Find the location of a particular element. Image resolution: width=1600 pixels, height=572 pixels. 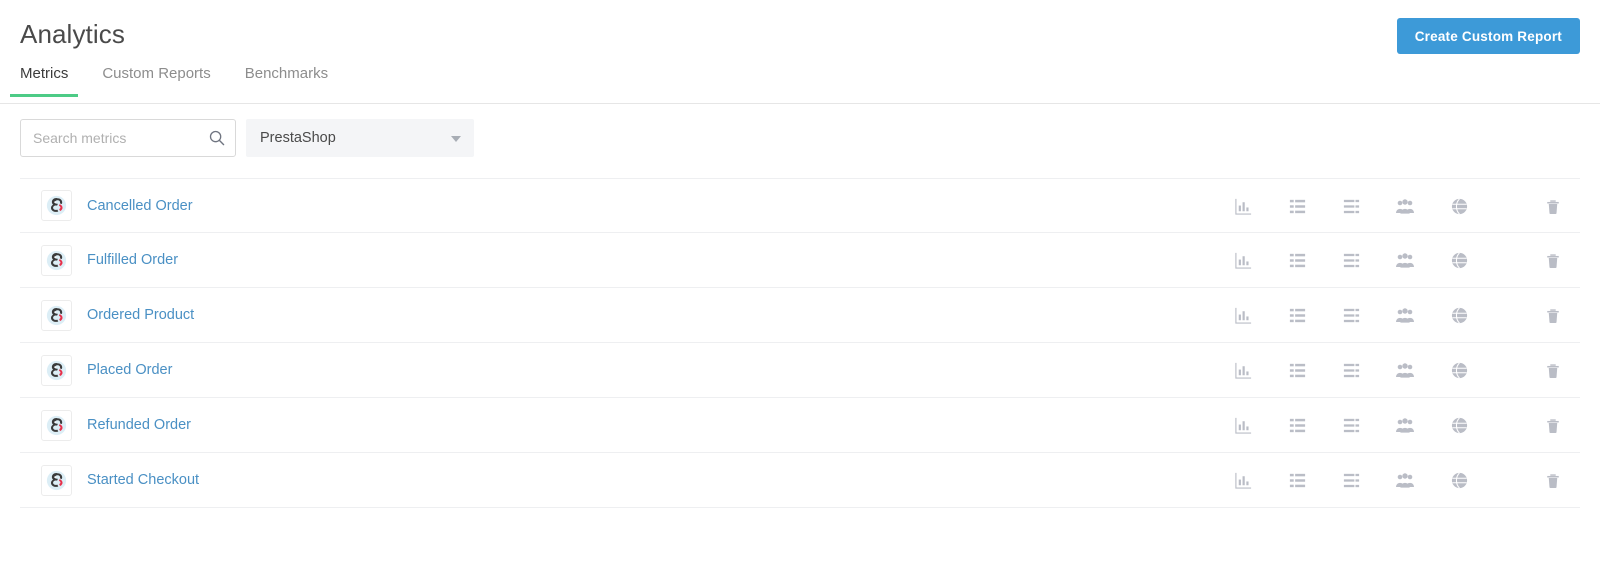

metric-name-link: Ordered Product is located at coordinates (140, 315).